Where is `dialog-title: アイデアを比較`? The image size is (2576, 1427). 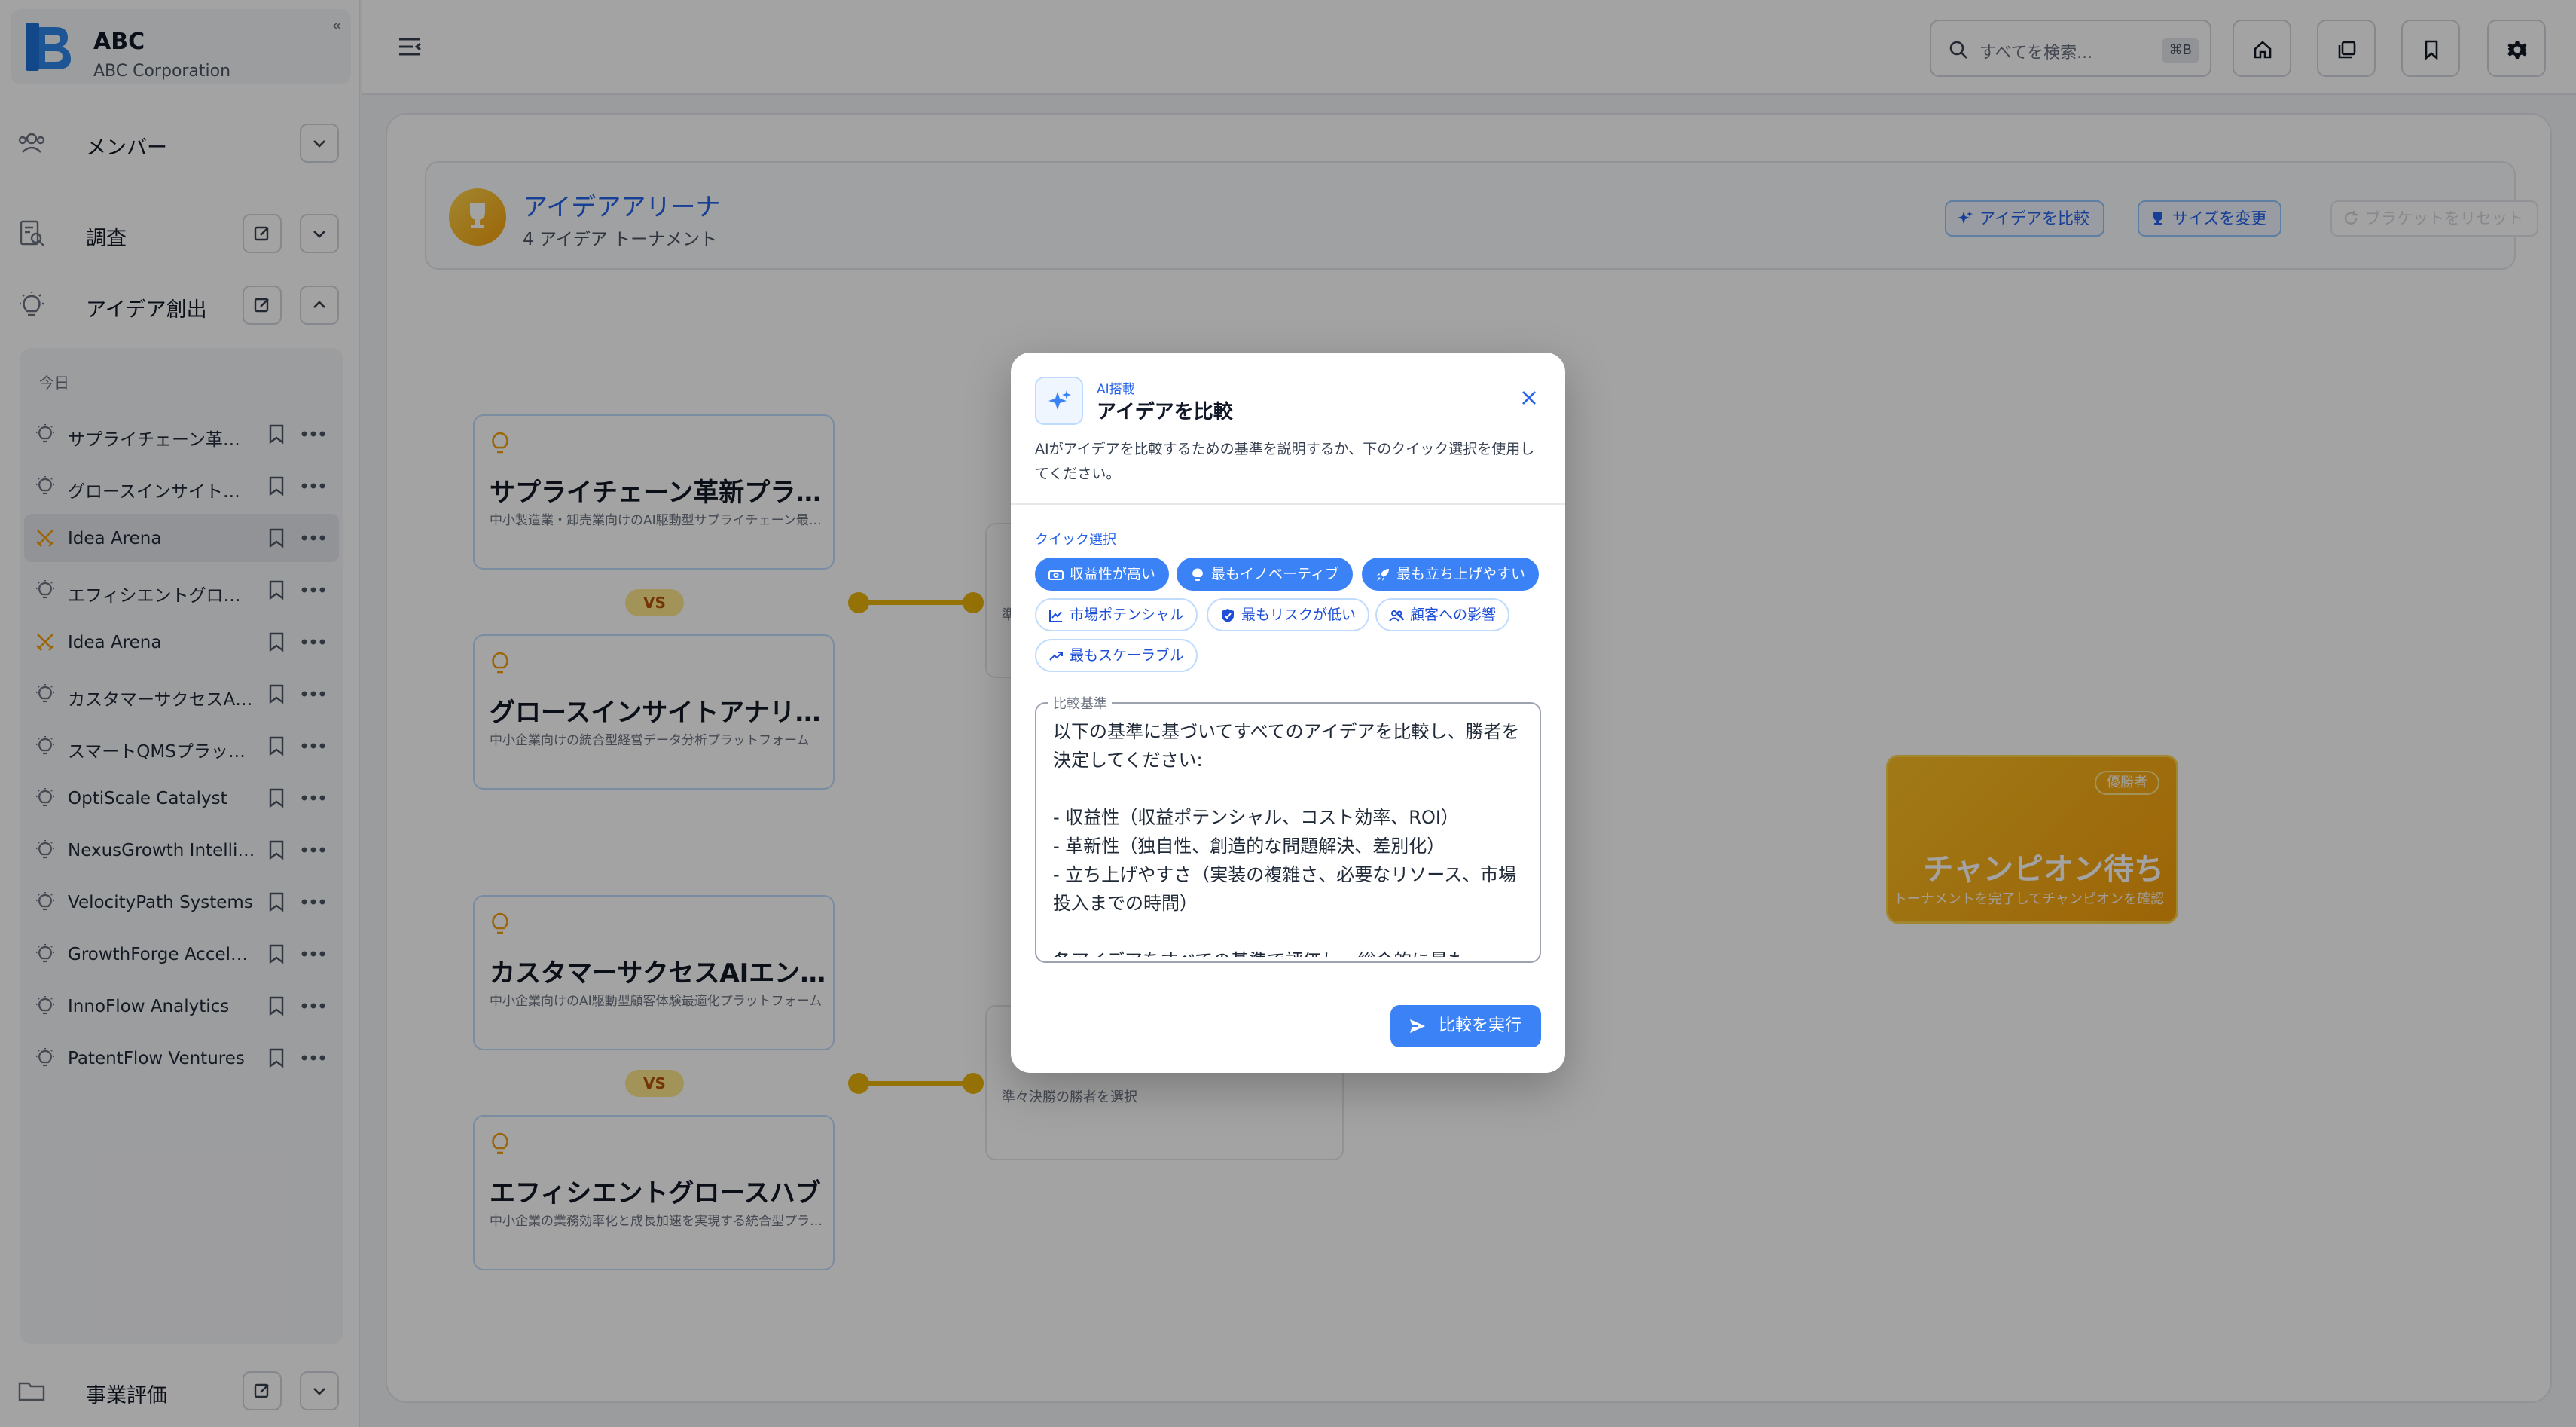
dialog-title: アイデアを比較 is located at coordinates (1165, 412).